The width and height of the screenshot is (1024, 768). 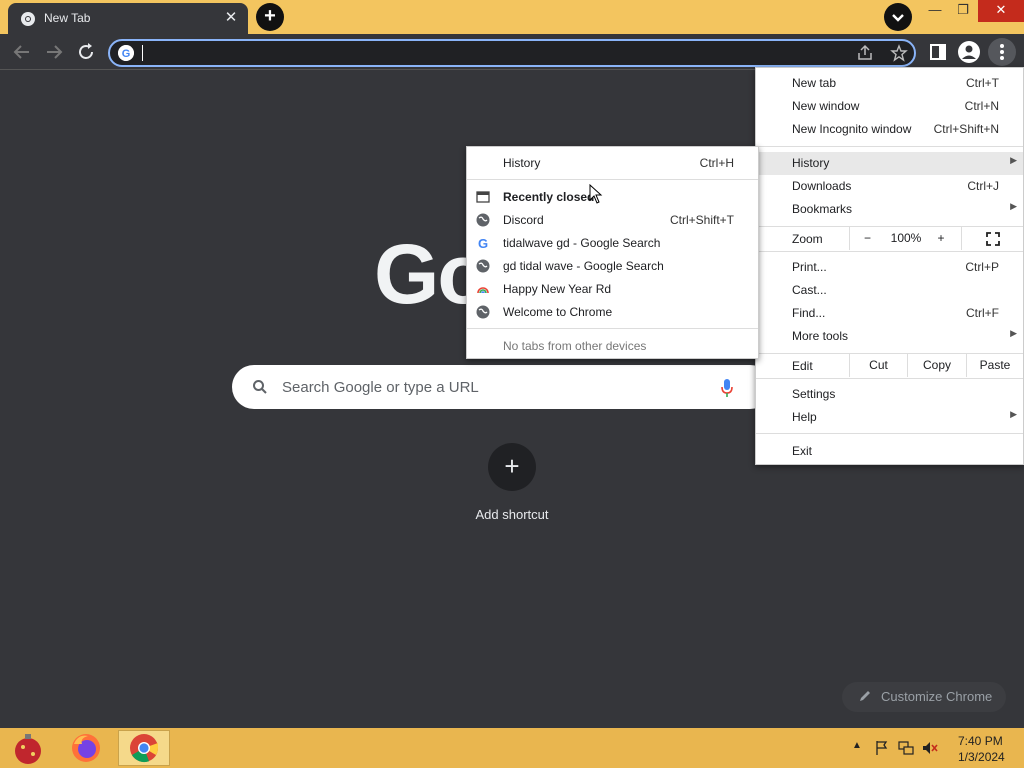 I want to click on chrome-menu-button, so click(x=1002, y=52).